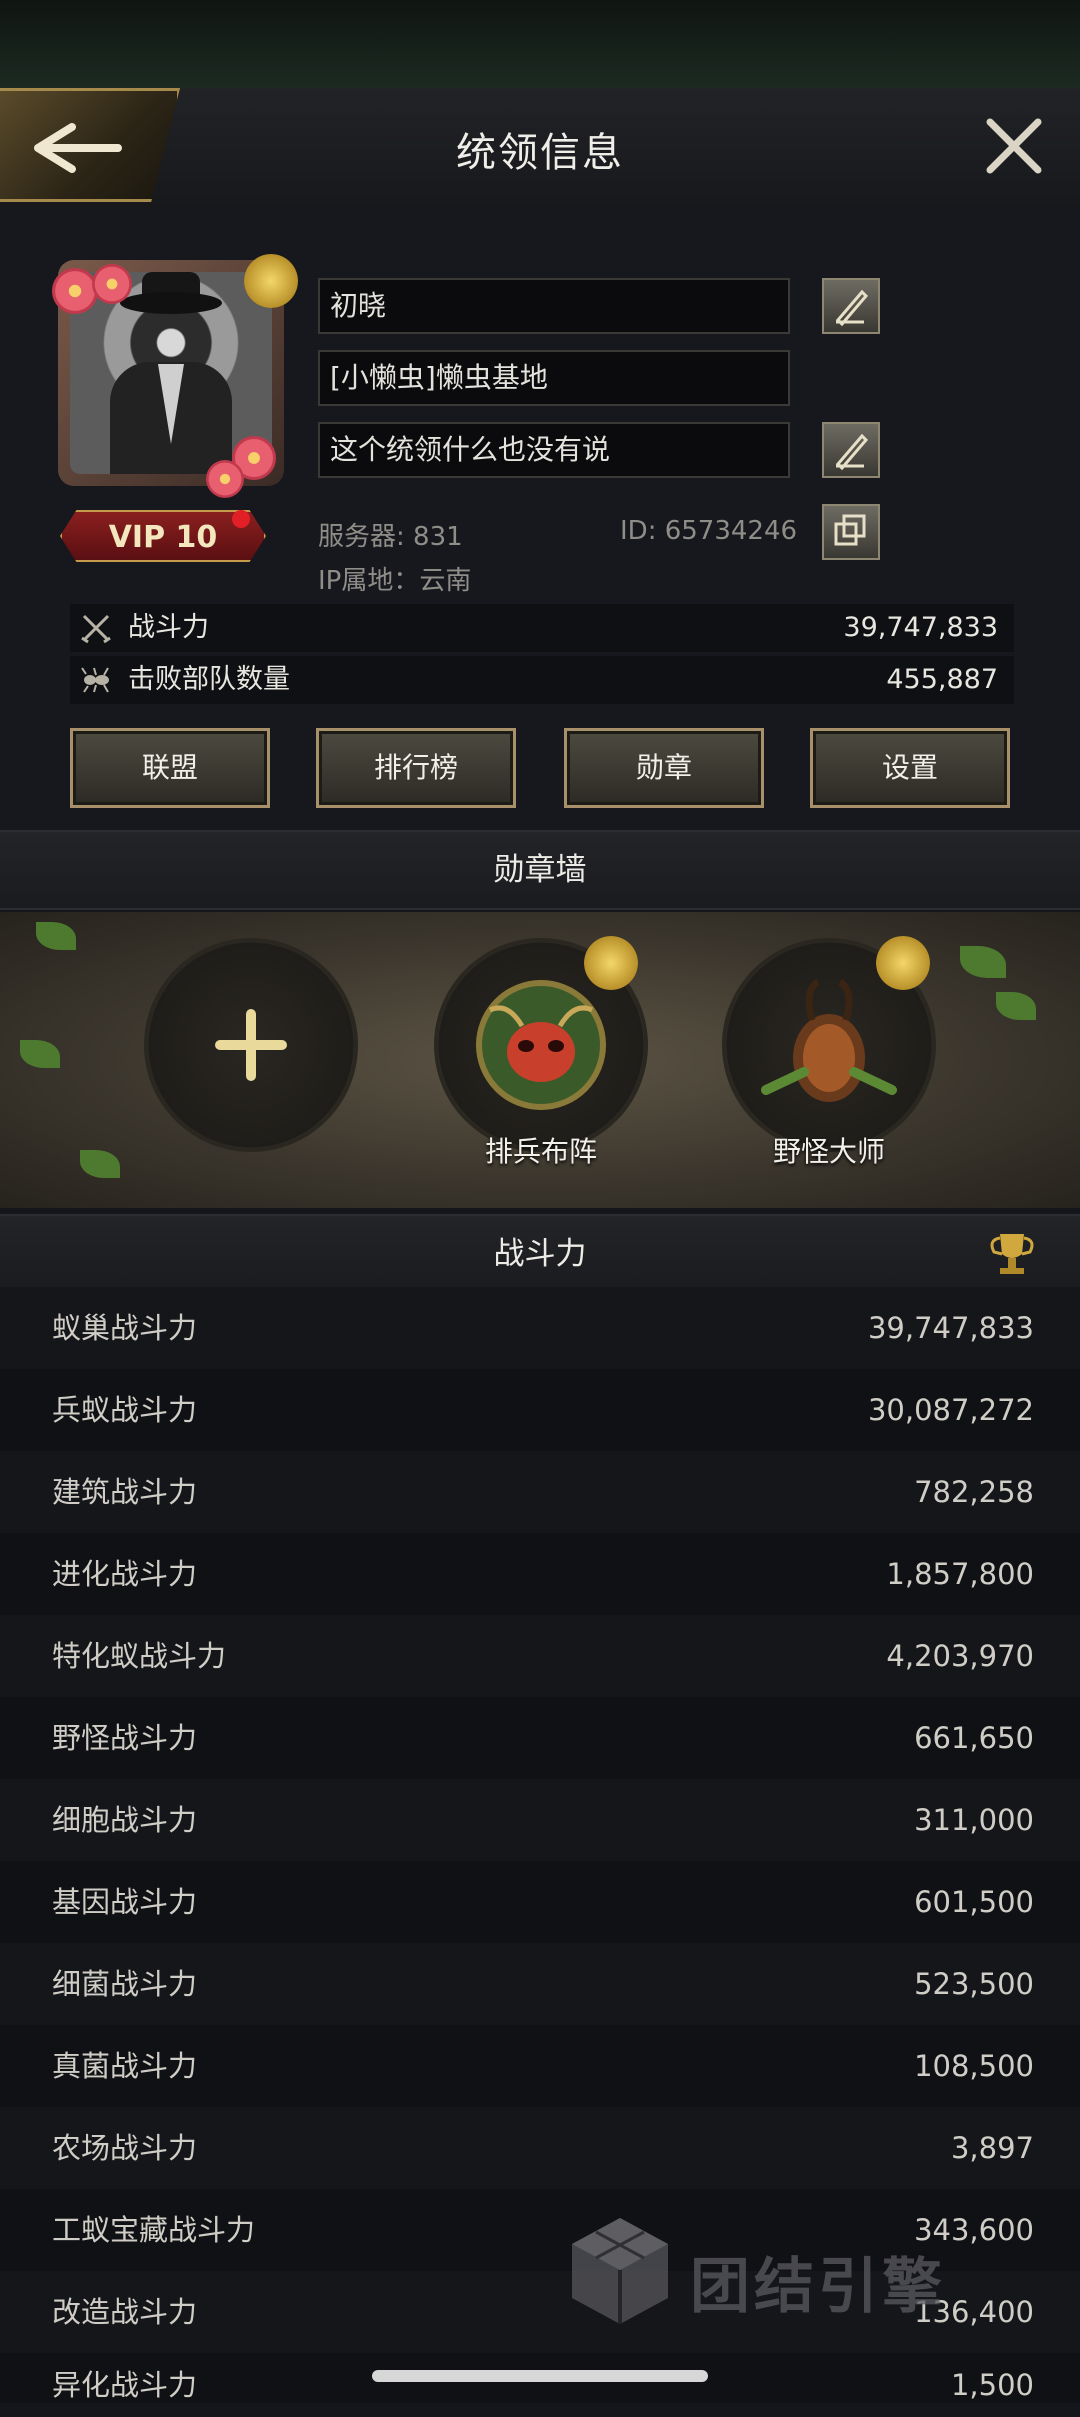 The width and height of the screenshot is (1080, 2417). Describe the element at coordinates (540, 1738) in the screenshot. I see `power-row: 野怪战斗力 661,650` at that location.